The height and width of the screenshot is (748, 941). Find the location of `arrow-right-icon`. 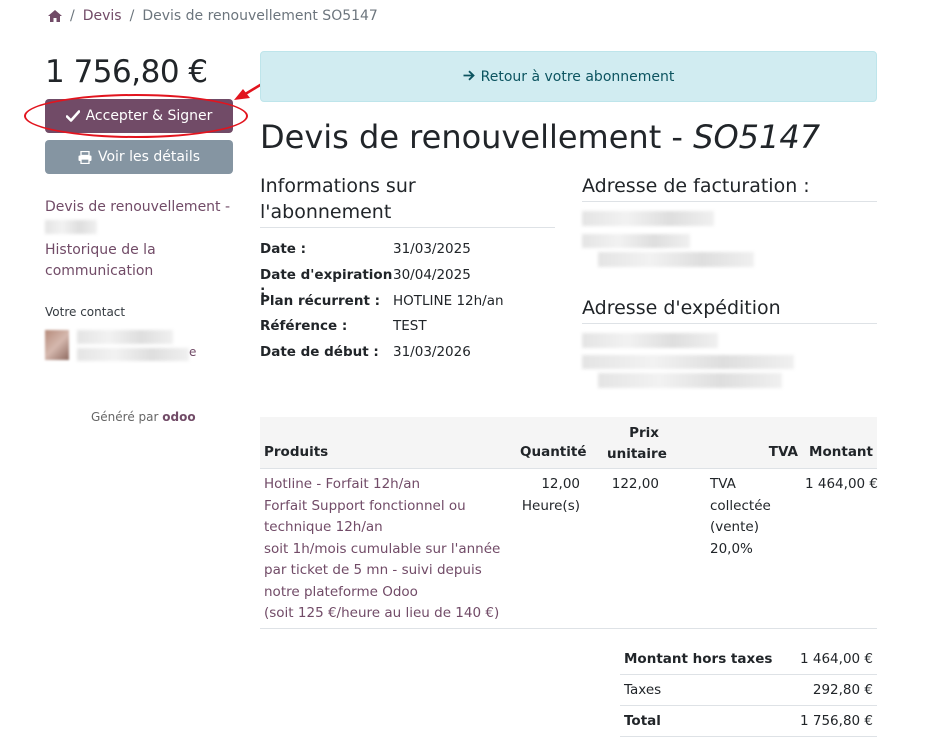

arrow-right-icon is located at coordinates (469, 77).